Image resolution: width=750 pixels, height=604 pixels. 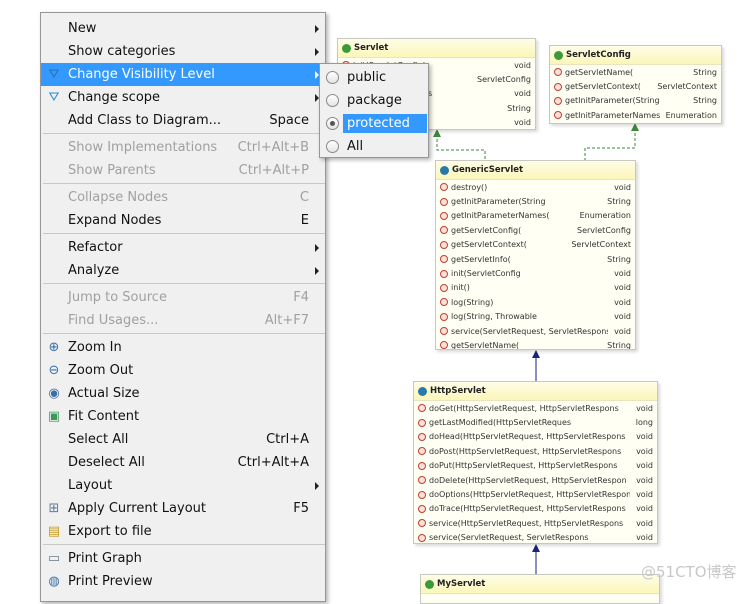 What do you see at coordinates (183, 347) in the screenshot?
I see `menu-item-zoom-in: ⊕ Zoom In` at bounding box center [183, 347].